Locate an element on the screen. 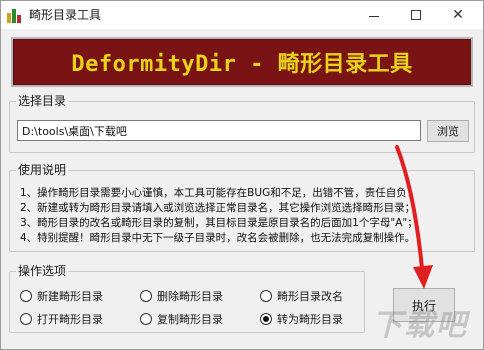  app-icon is located at coordinates (15, 15).